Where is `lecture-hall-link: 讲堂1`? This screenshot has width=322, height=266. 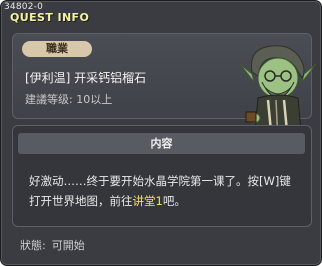 lecture-hall-link: 讲堂1 is located at coordinates (148, 201).